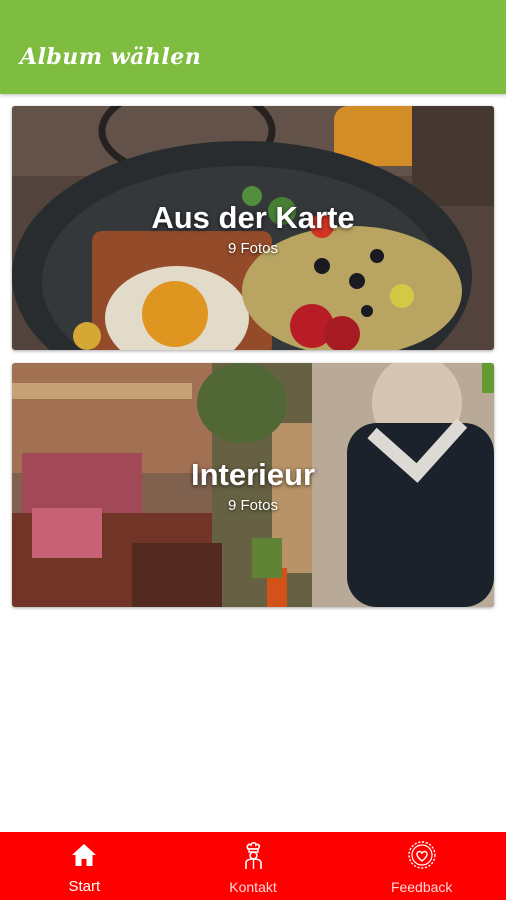  I want to click on app-header: Album wählen, so click(253, 47).